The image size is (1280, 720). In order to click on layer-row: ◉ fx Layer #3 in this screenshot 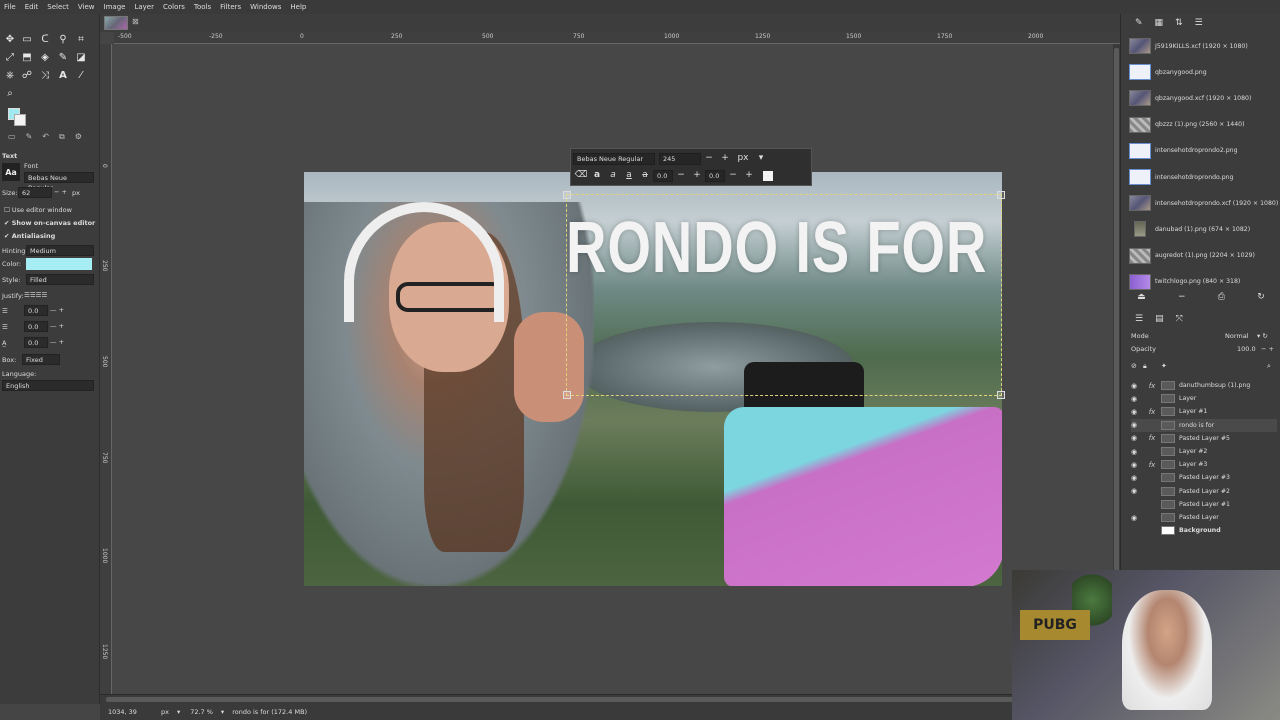, I will do `click(1204, 464)`.